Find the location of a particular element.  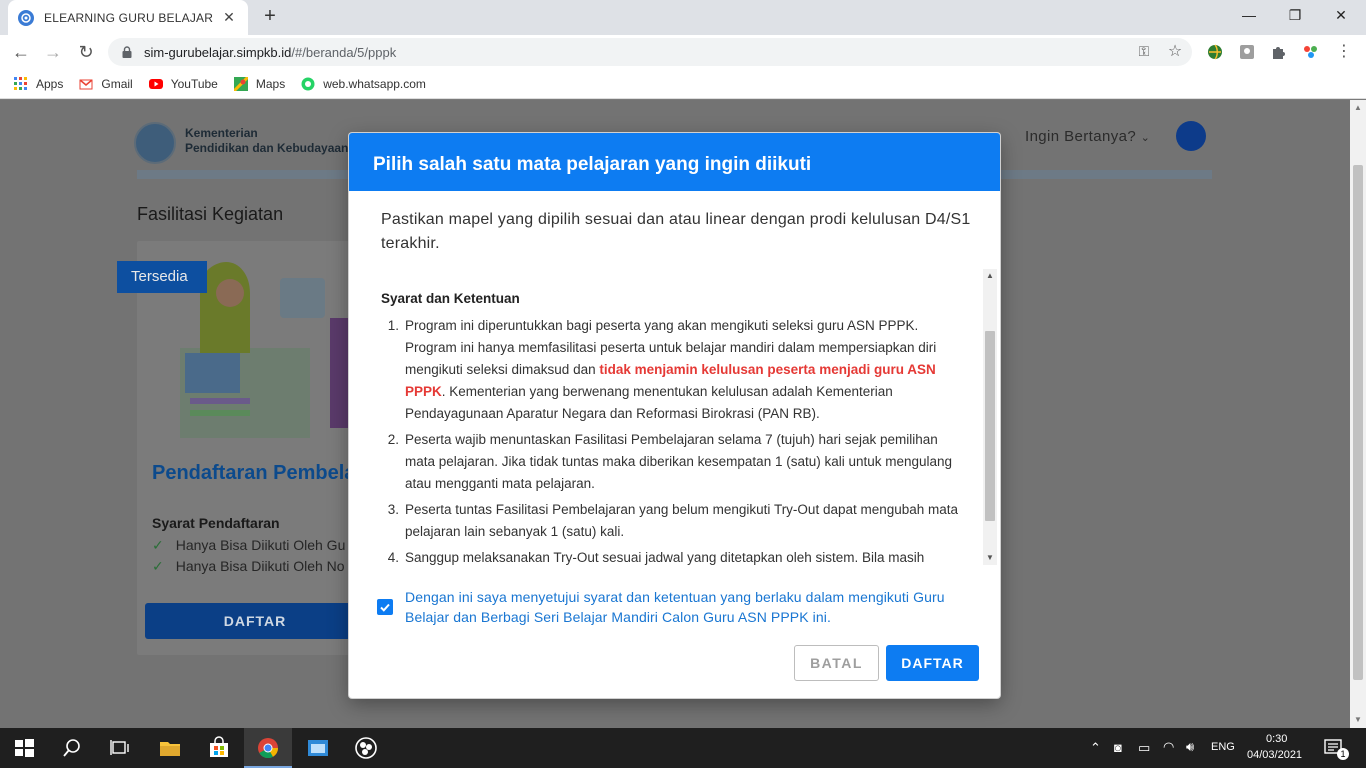

bookmark-whatsapp: web.whatsapp.com is located at coordinates (363, 84).